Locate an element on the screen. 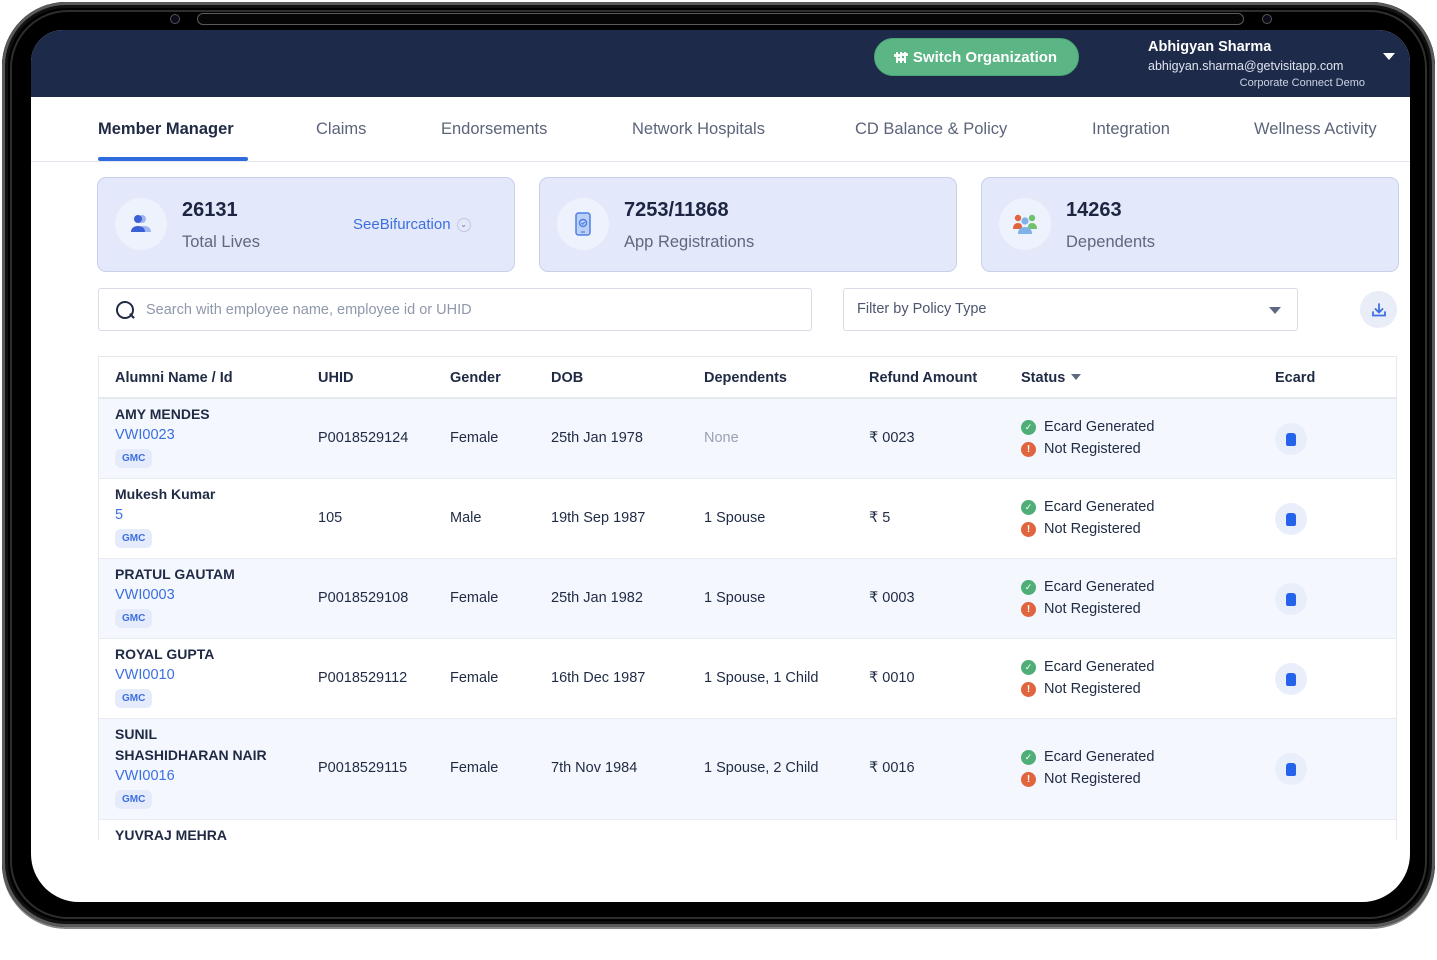 The width and height of the screenshot is (1437, 960). tab-wellness-activity: Wellness Activity is located at coordinates (1315, 129).